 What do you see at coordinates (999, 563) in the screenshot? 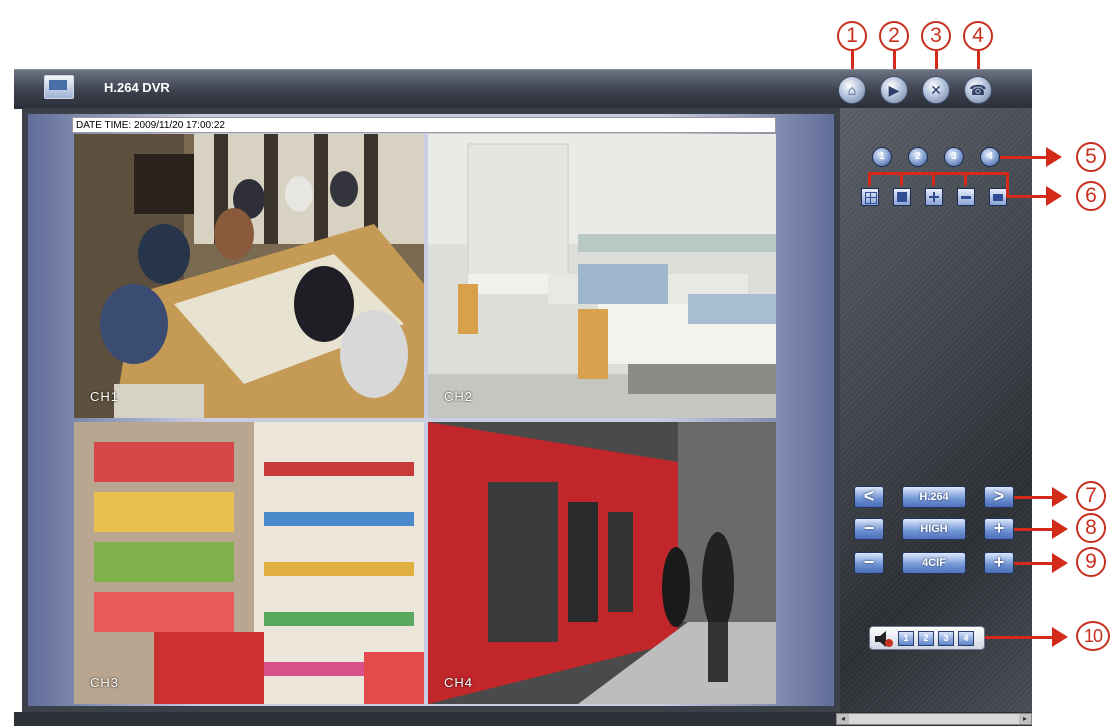
I see `resolution-plus-button: +` at bounding box center [999, 563].